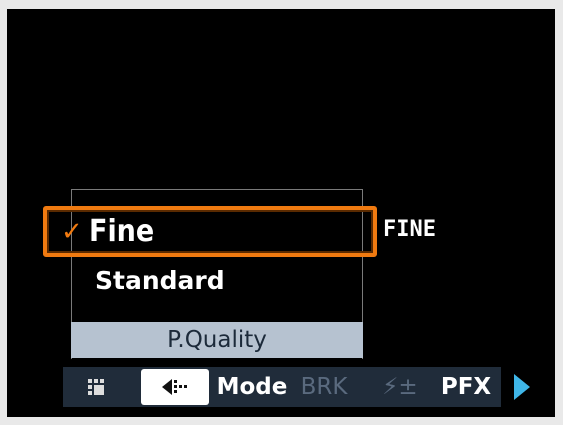 The width and height of the screenshot is (563, 425). What do you see at coordinates (217, 340) in the screenshot?
I see `menu-title: P.Quality` at bounding box center [217, 340].